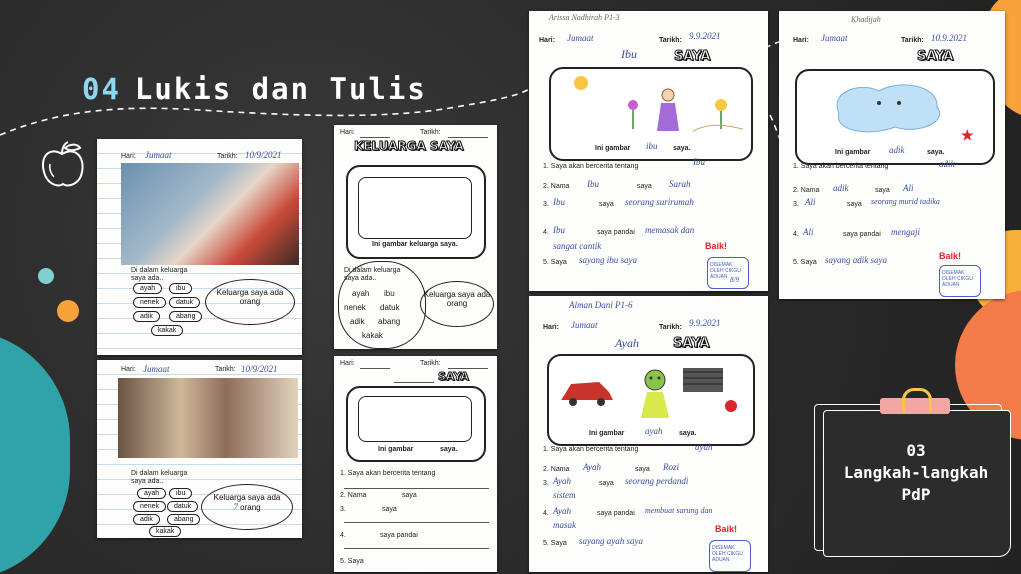 The image size is (1021, 574). What do you see at coordinates (866, 19) in the screenshot?
I see `student-name: Khadijah` at bounding box center [866, 19].